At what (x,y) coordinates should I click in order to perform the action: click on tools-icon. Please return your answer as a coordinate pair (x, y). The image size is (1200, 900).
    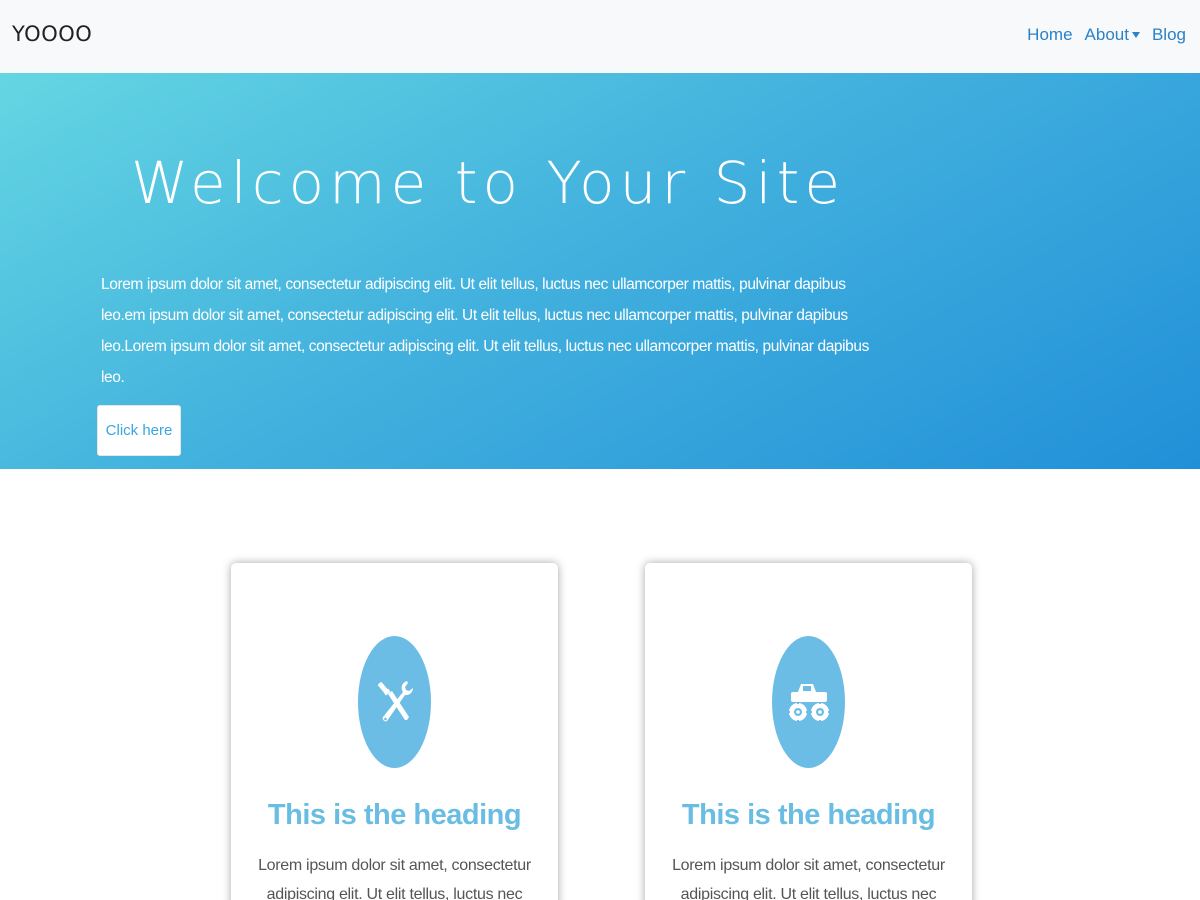
    Looking at the image, I should click on (394, 702).